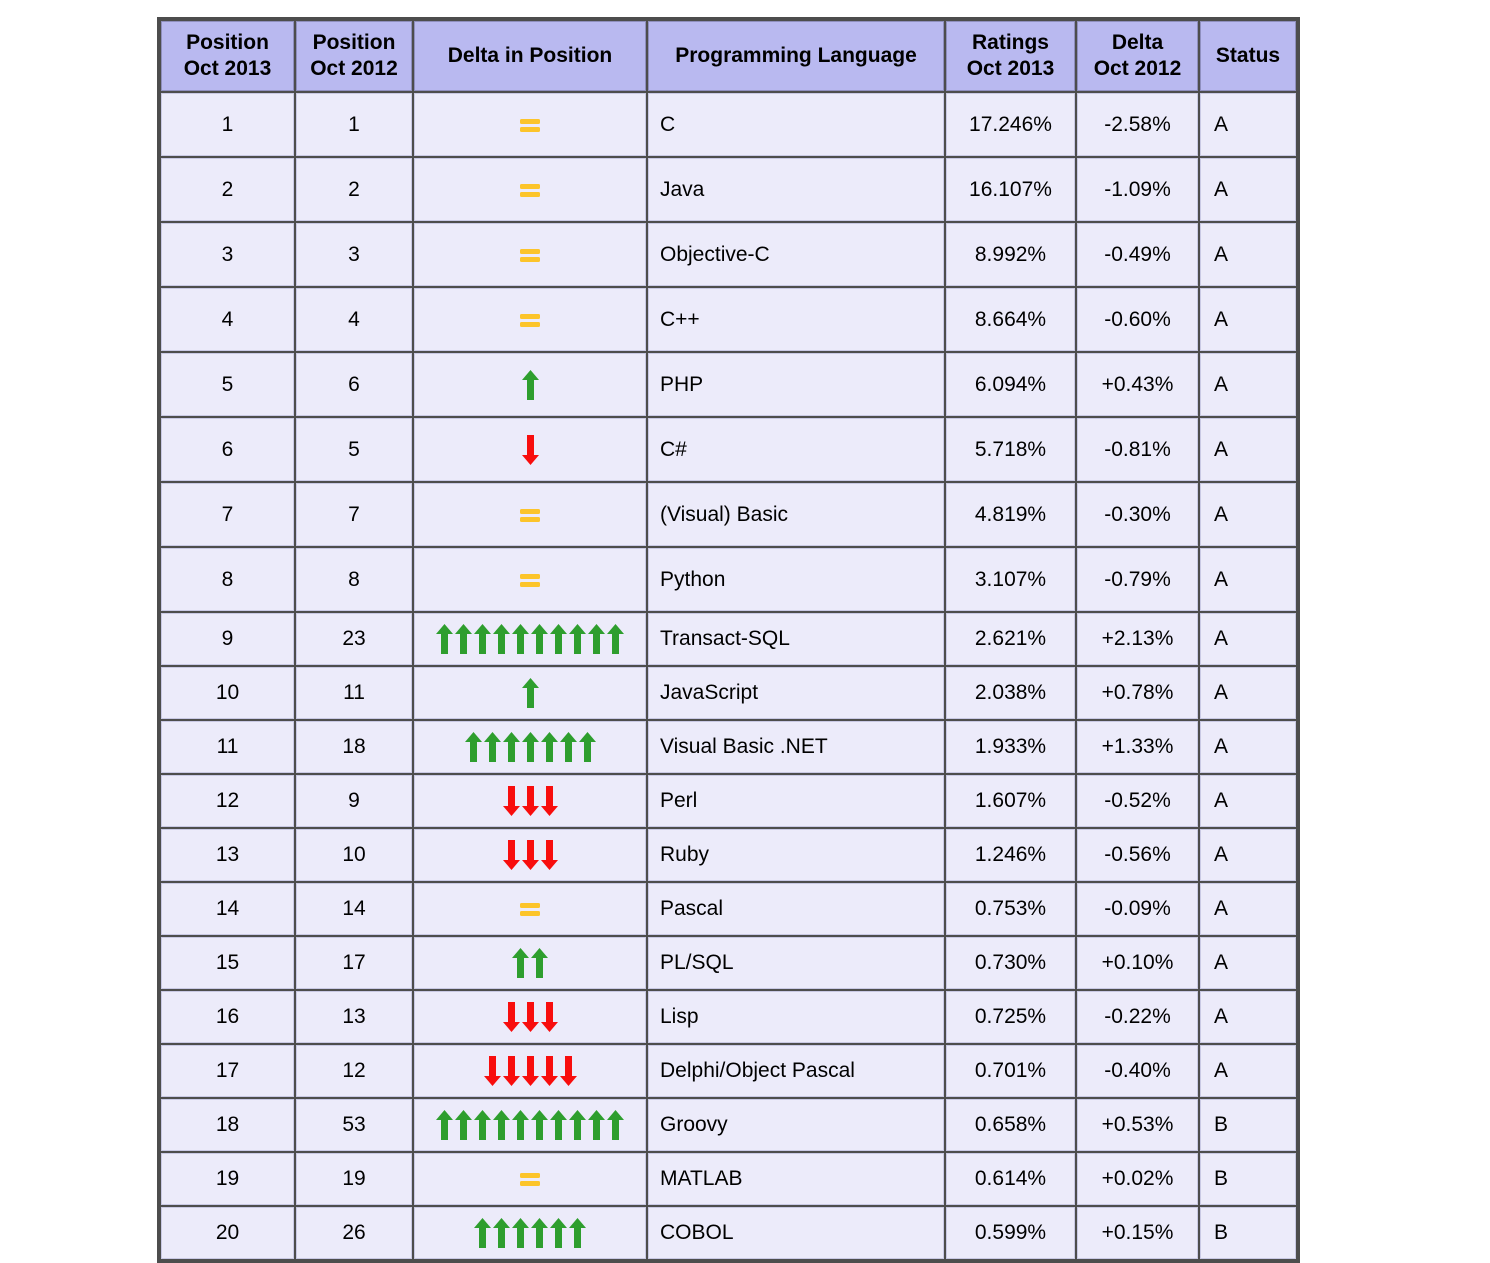  What do you see at coordinates (796, 1179) in the screenshot?
I see `cell-programming-language: MATLAB` at bounding box center [796, 1179].